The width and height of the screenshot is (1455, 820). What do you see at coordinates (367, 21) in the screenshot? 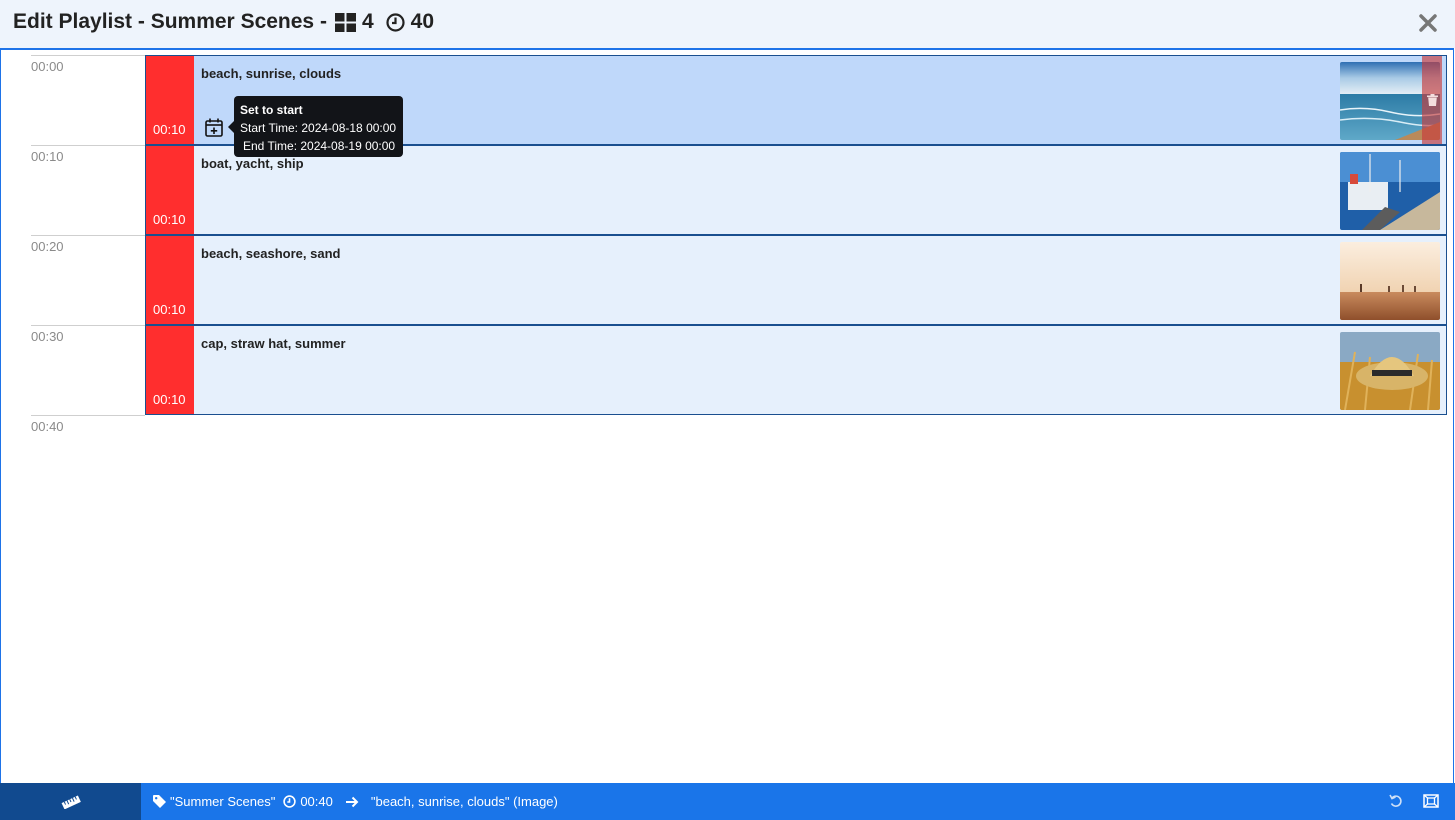
I see `item-count: 4` at bounding box center [367, 21].